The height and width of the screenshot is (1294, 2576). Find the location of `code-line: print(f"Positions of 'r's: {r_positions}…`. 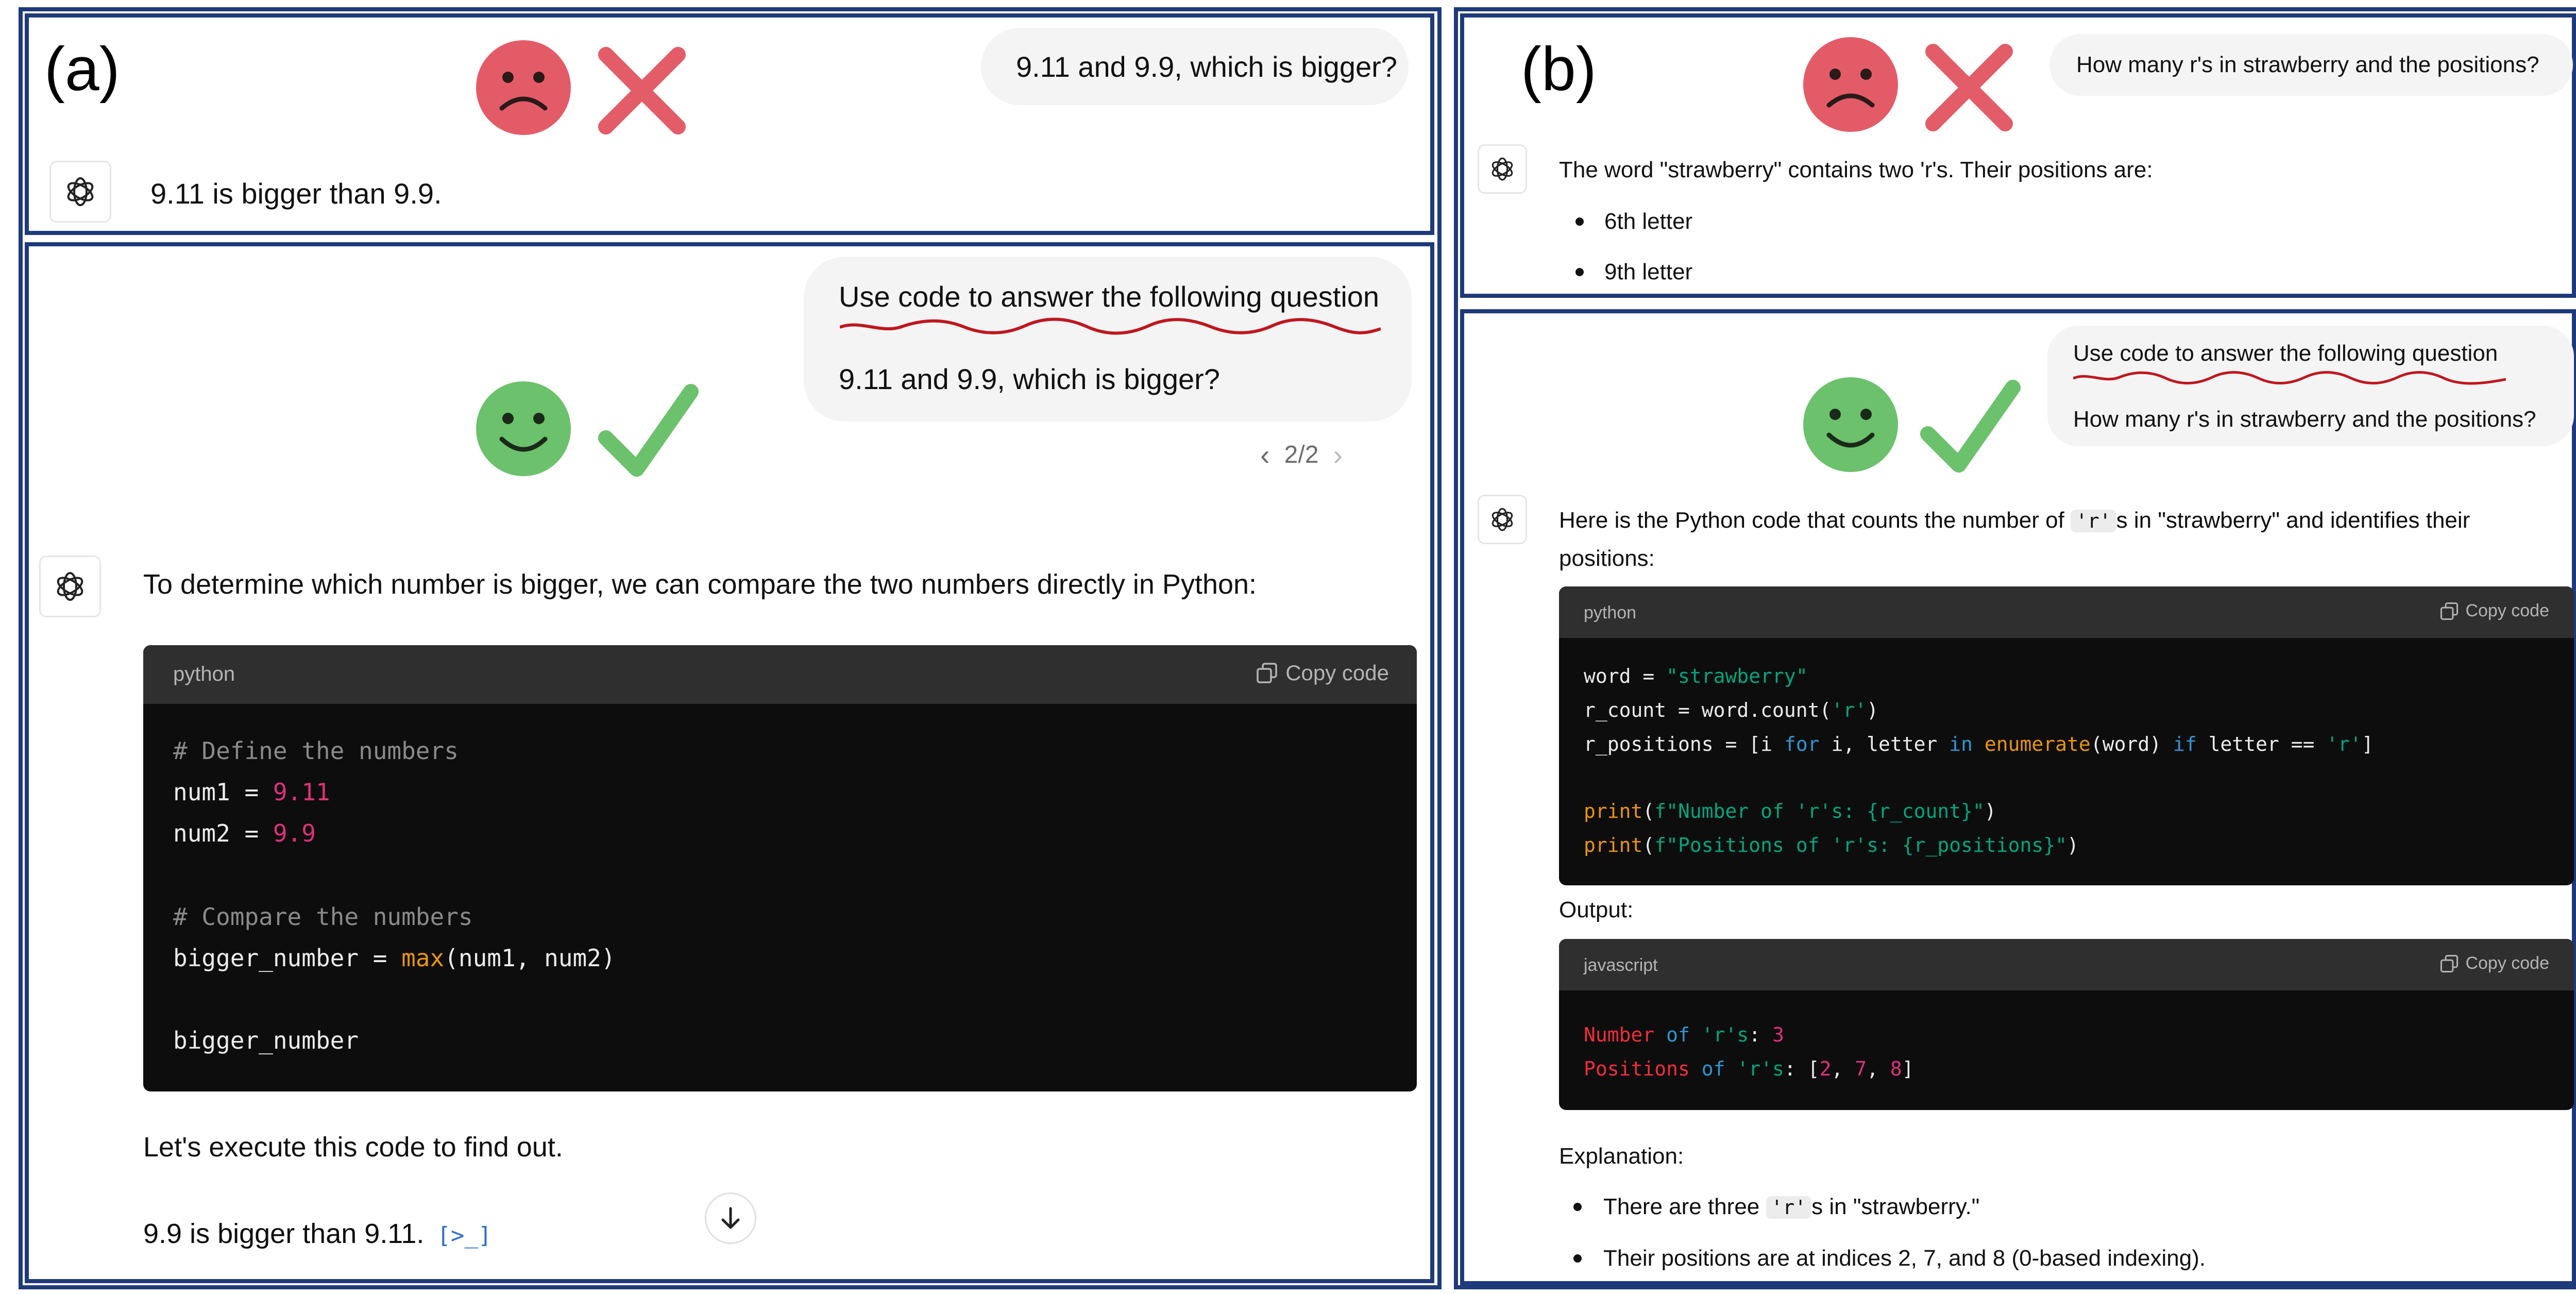

code-line: print(f"Positions of 'r's: {r_positions}… is located at coordinates (1831, 845).